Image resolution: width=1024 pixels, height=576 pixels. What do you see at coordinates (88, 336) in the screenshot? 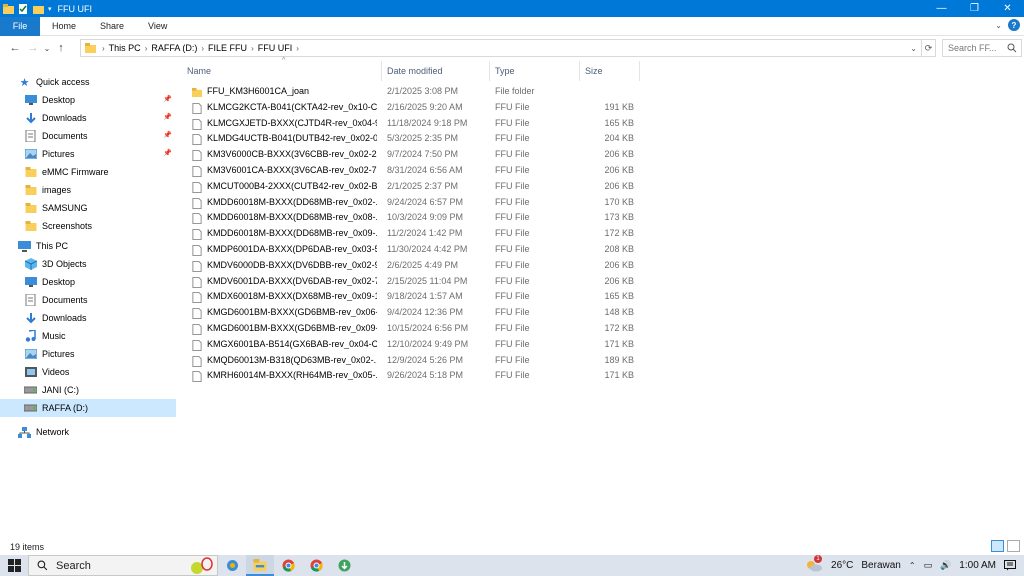
I see `nav-item-music: Music` at bounding box center [88, 336].